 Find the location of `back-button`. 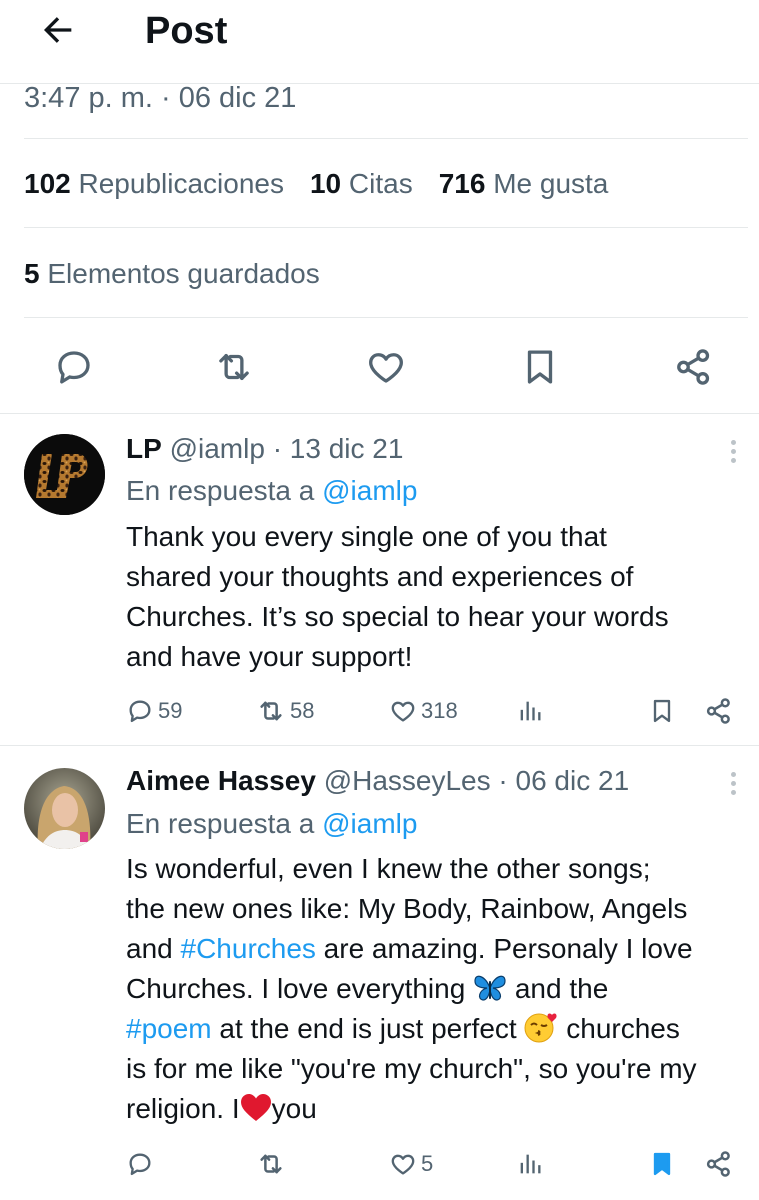

back-button is located at coordinates (58, 30).